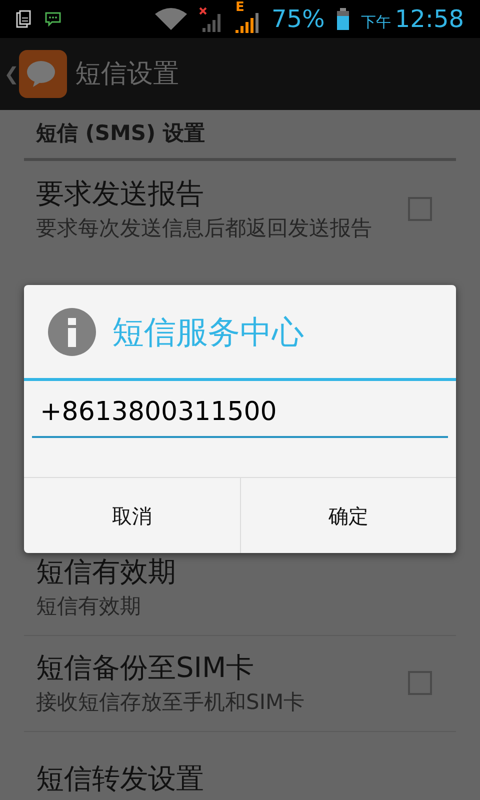  I want to click on signal-icon, so click(247, 23).